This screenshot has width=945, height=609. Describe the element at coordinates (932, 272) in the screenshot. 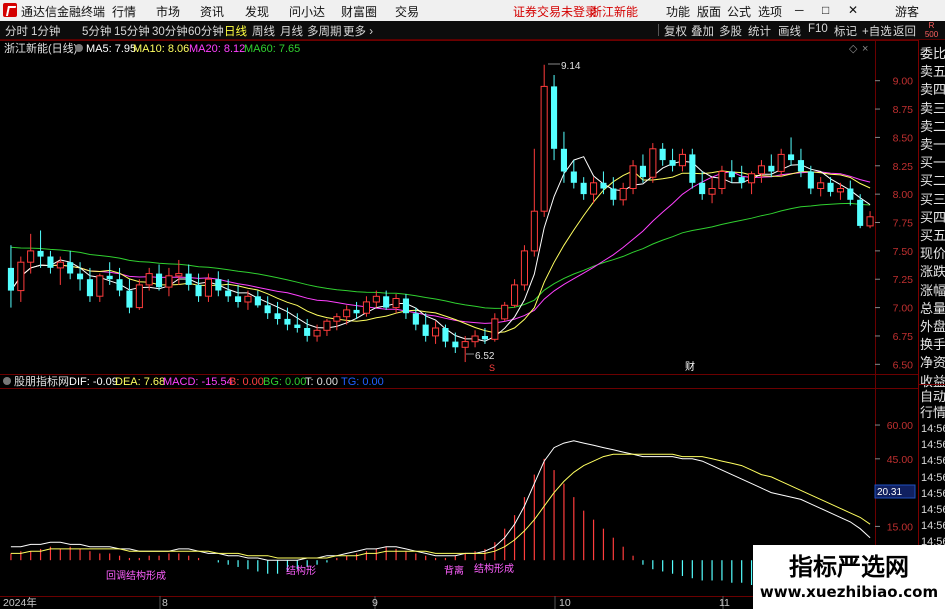

I see `quote-label: 涨跌` at that location.